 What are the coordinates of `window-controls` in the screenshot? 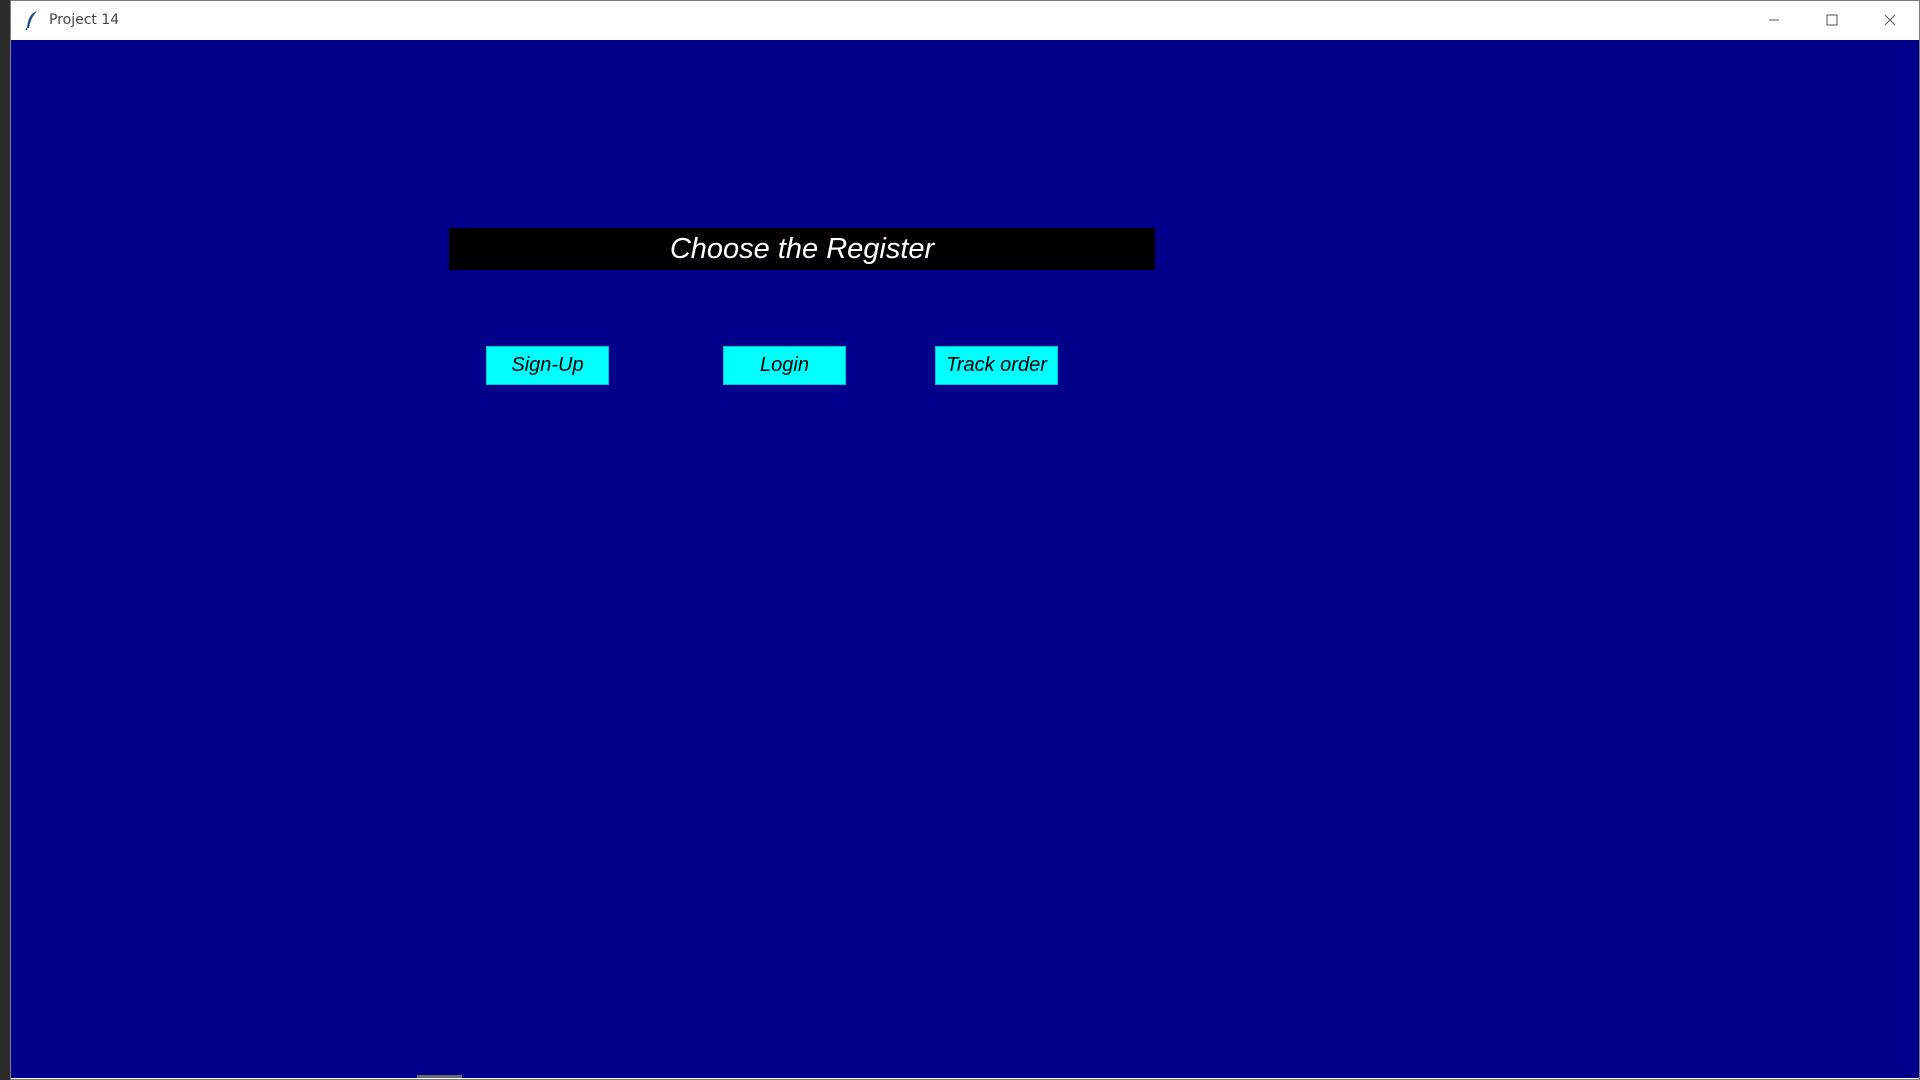 It's located at (1832, 20).